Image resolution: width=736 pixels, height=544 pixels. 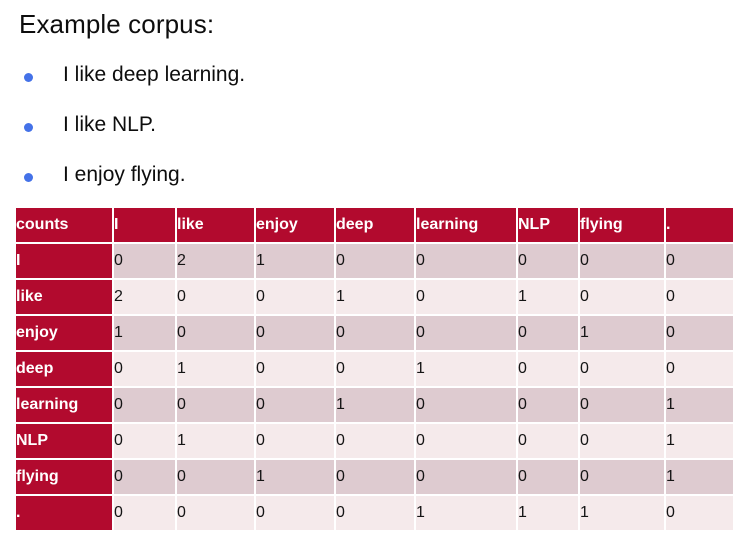 I want to click on table-row: enjoy 1 0 0 0 0 0 1 0, so click(x=374, y=333).